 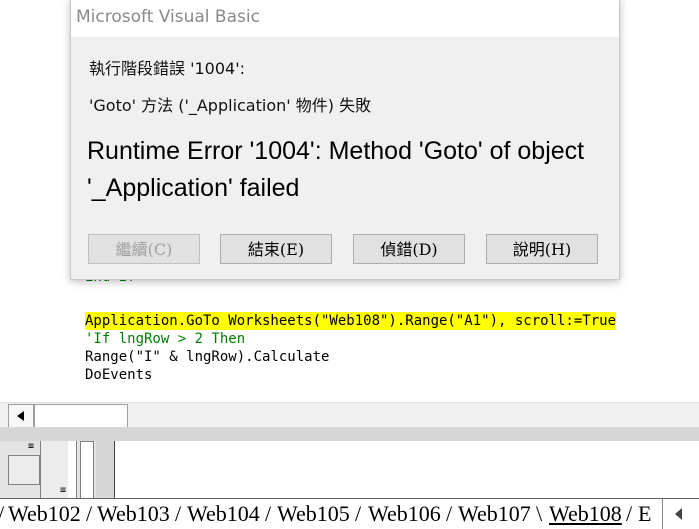 I want to click on sheet-tab-truncated: E, so click(x=644, y=514).